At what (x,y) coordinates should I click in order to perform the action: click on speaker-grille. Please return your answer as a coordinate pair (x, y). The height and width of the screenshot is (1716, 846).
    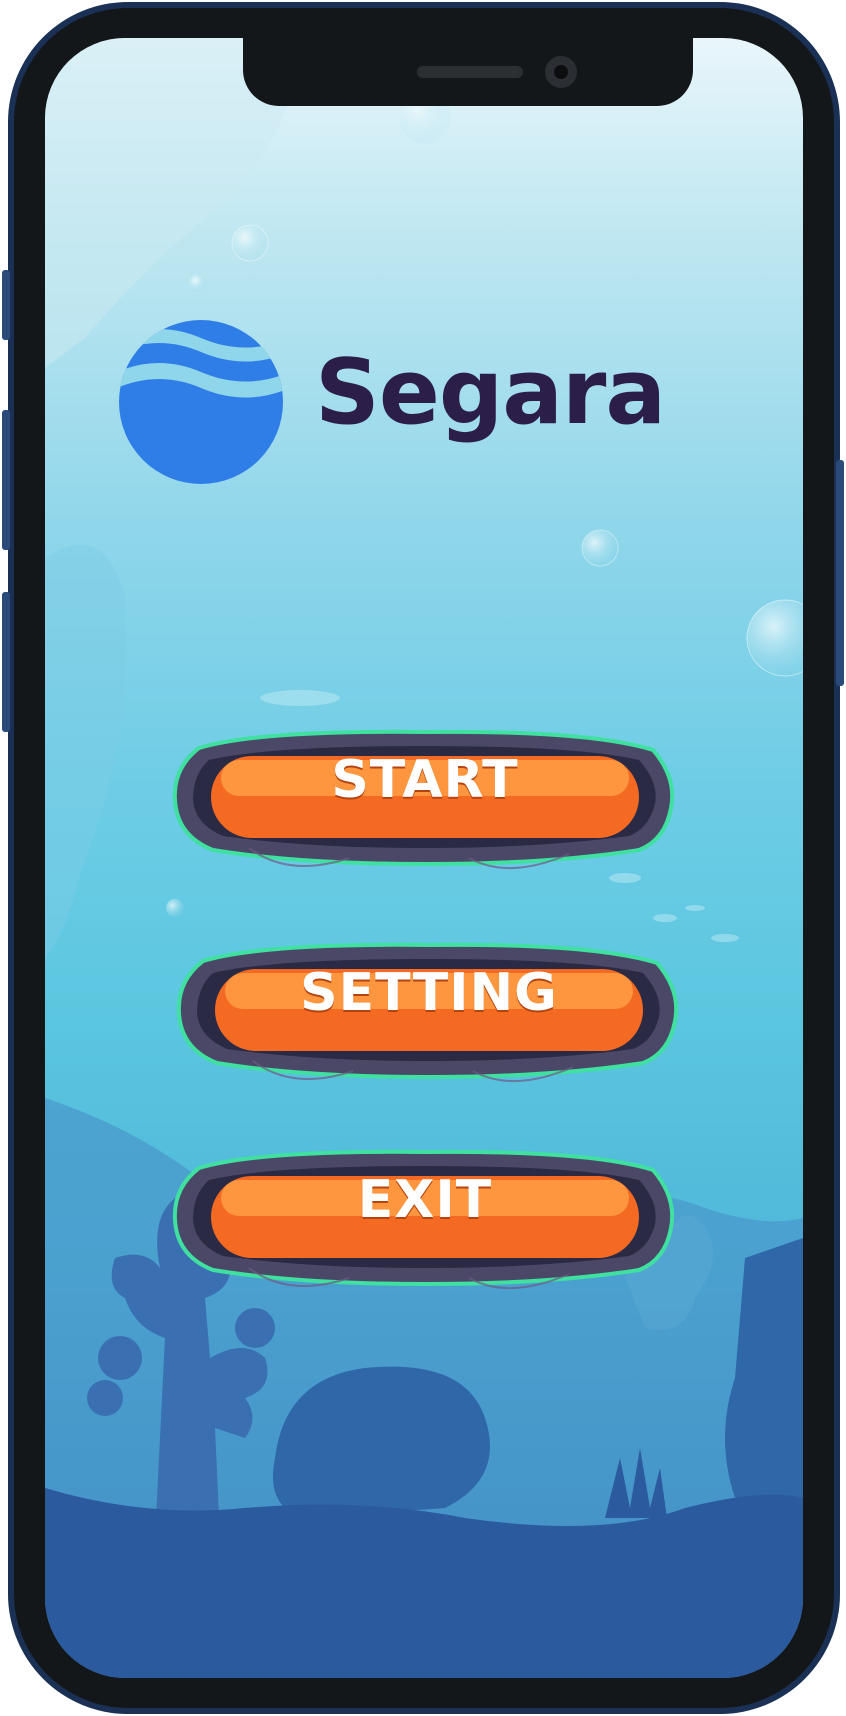
    Looking at the image, I should click on (470, 72).